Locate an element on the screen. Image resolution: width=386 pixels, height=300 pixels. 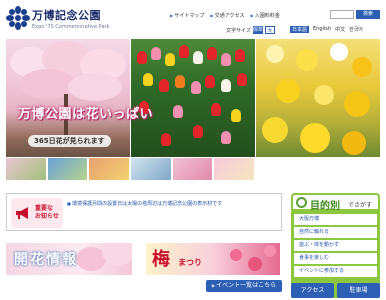
font-size-standard-button: 標準 is located at coordinates (257, 30).